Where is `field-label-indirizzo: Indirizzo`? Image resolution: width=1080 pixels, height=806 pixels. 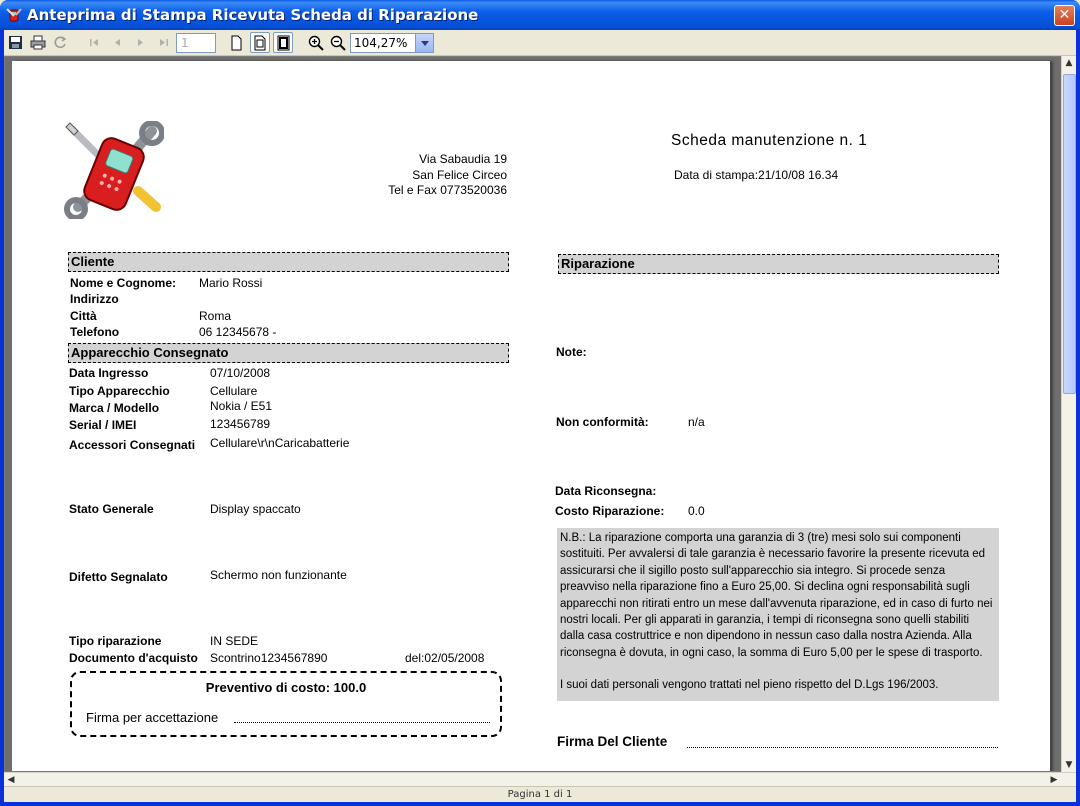 field-label-indirizzo: Indirizzo is located at coordinates (94, 299).